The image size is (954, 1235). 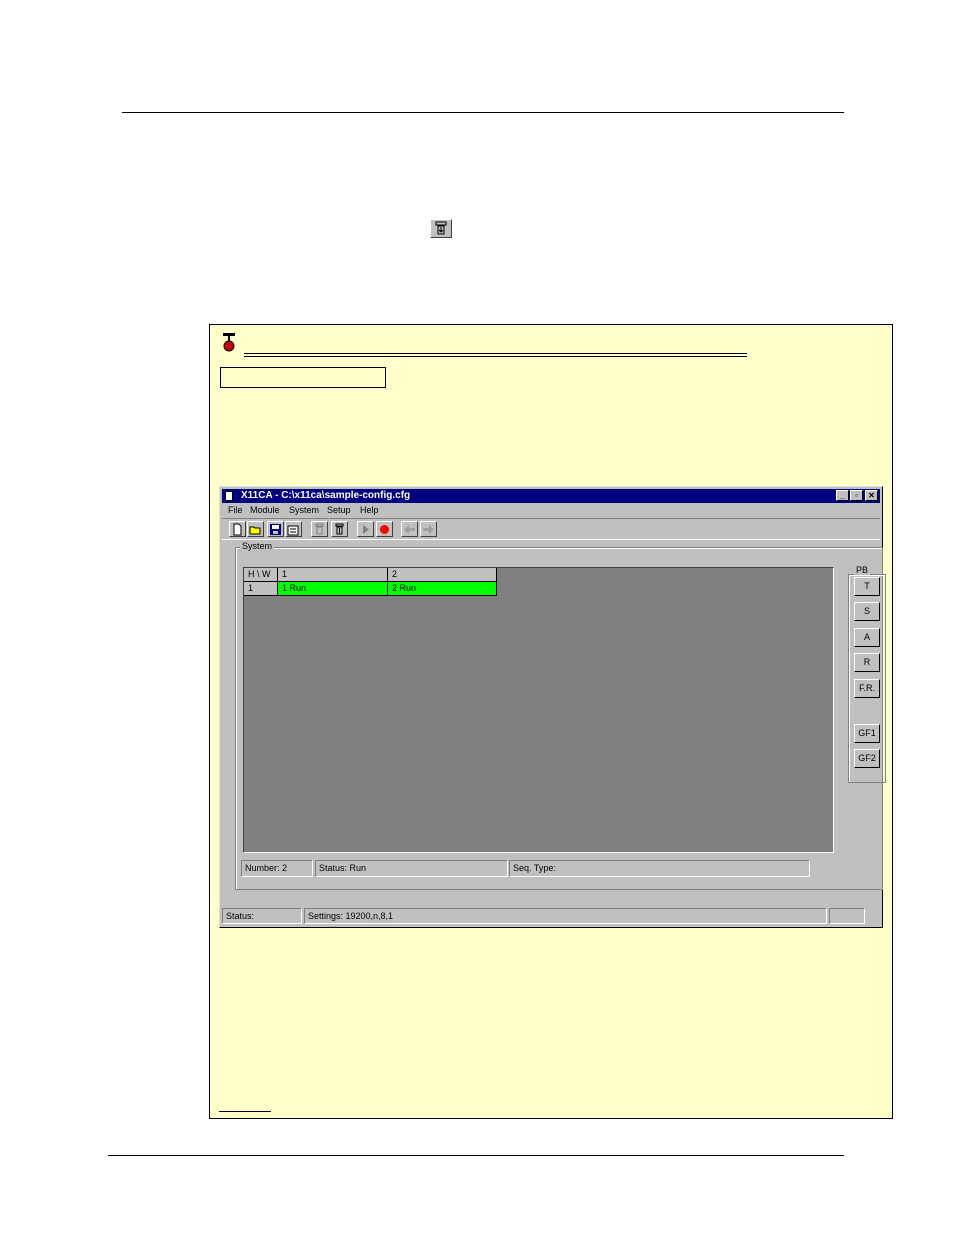 What do you see at coordinates (871, 495) in the screenshot?
I see `close-button: ✕` at bounding box center [871, 495].